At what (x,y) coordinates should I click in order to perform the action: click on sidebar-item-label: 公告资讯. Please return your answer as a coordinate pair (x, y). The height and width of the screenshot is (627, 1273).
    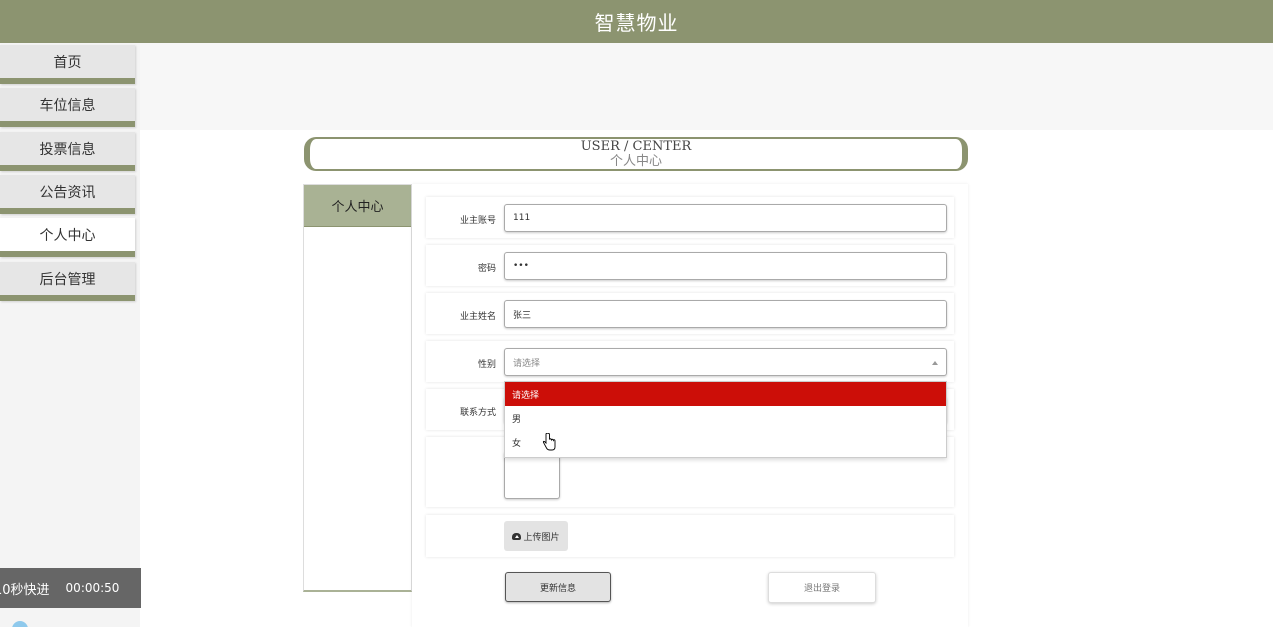
    Looking at the image, I should click on (67, 192).